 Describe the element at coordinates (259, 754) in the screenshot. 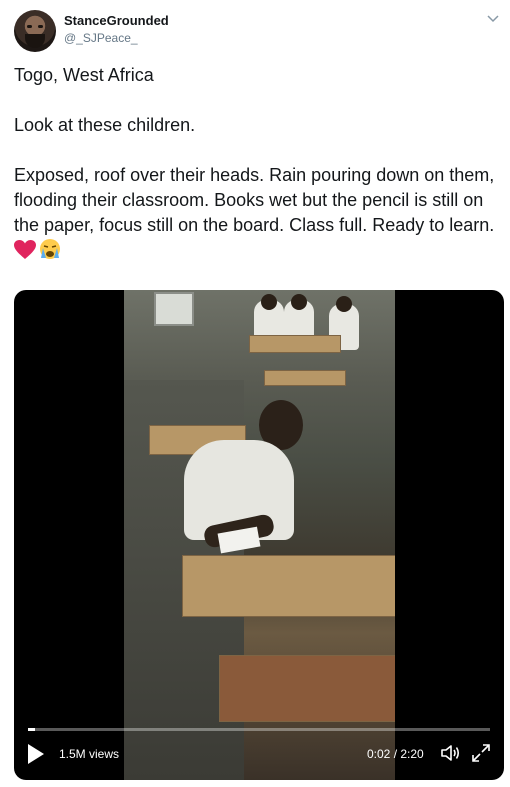

I see `video-controls: 1.5M views 0:02 / 2:20` at that location.